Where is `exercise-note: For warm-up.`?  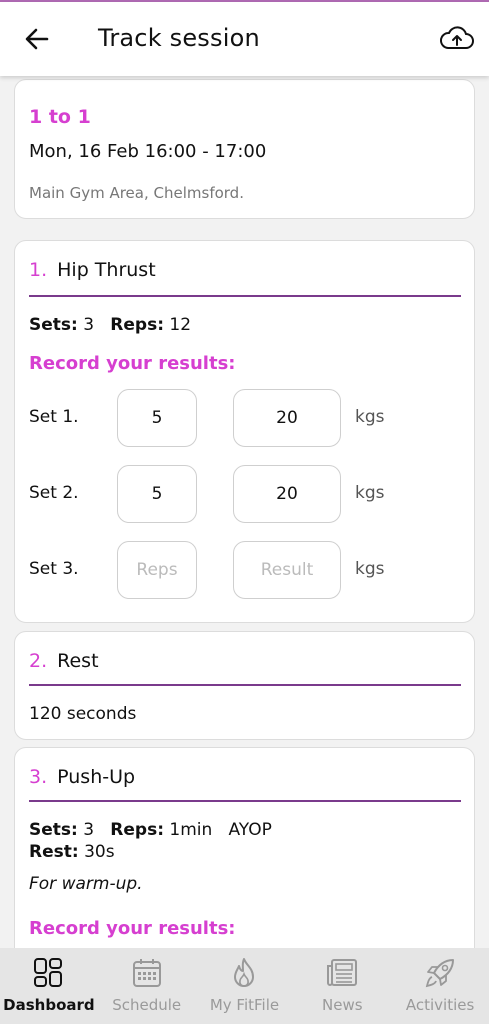 exercise-note: For warm-up. is located at coordinates (86, 884).